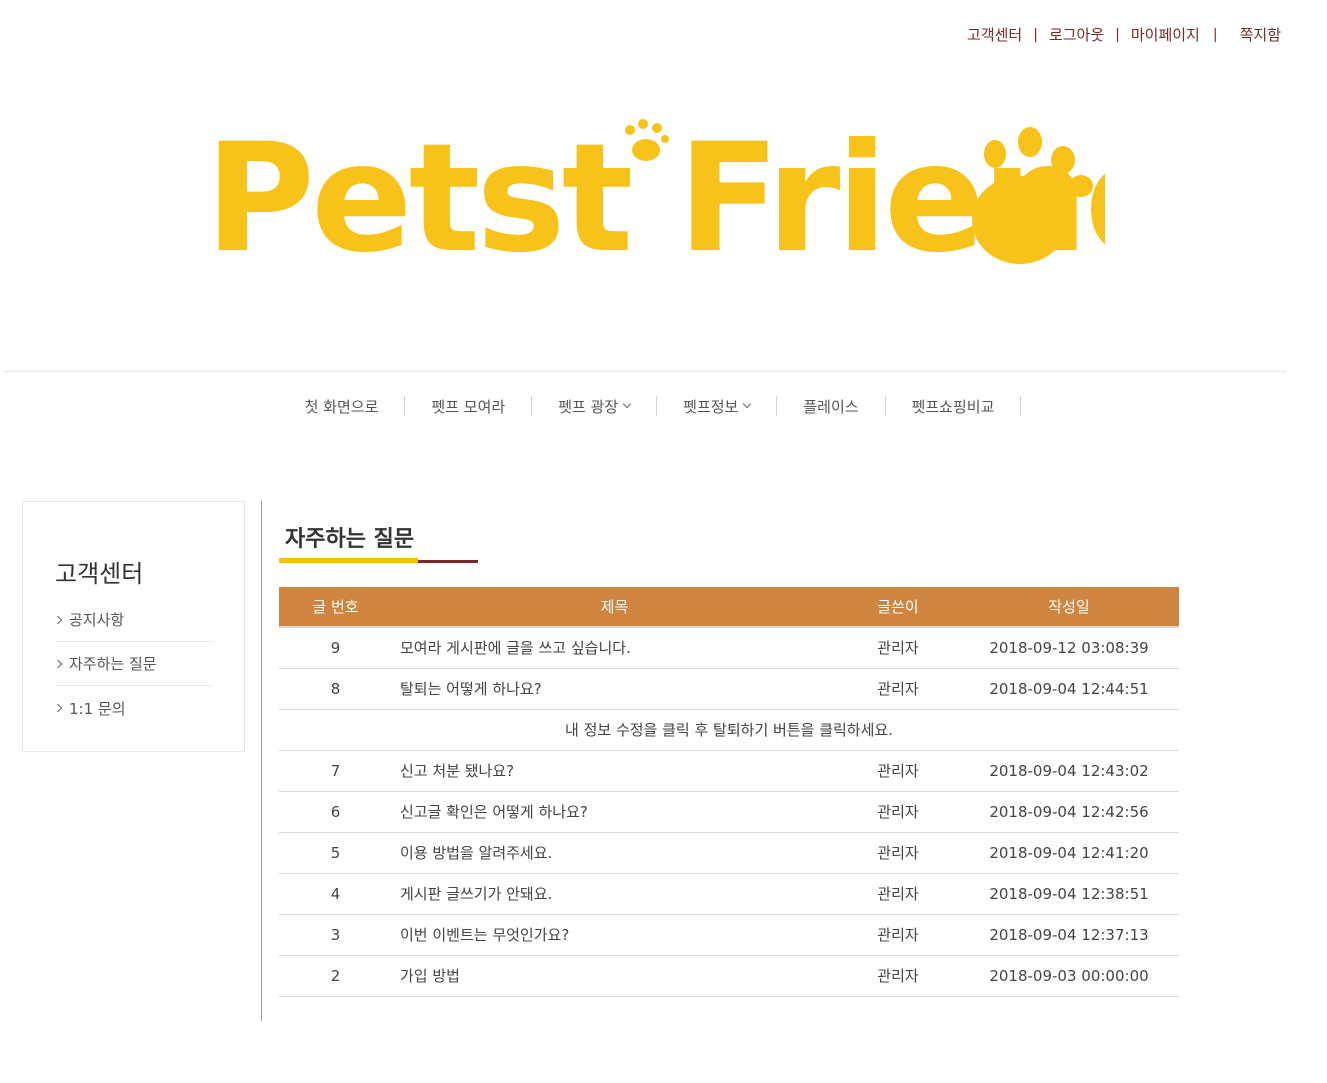  I want to click on cell-num: 8, so click(335, 689).